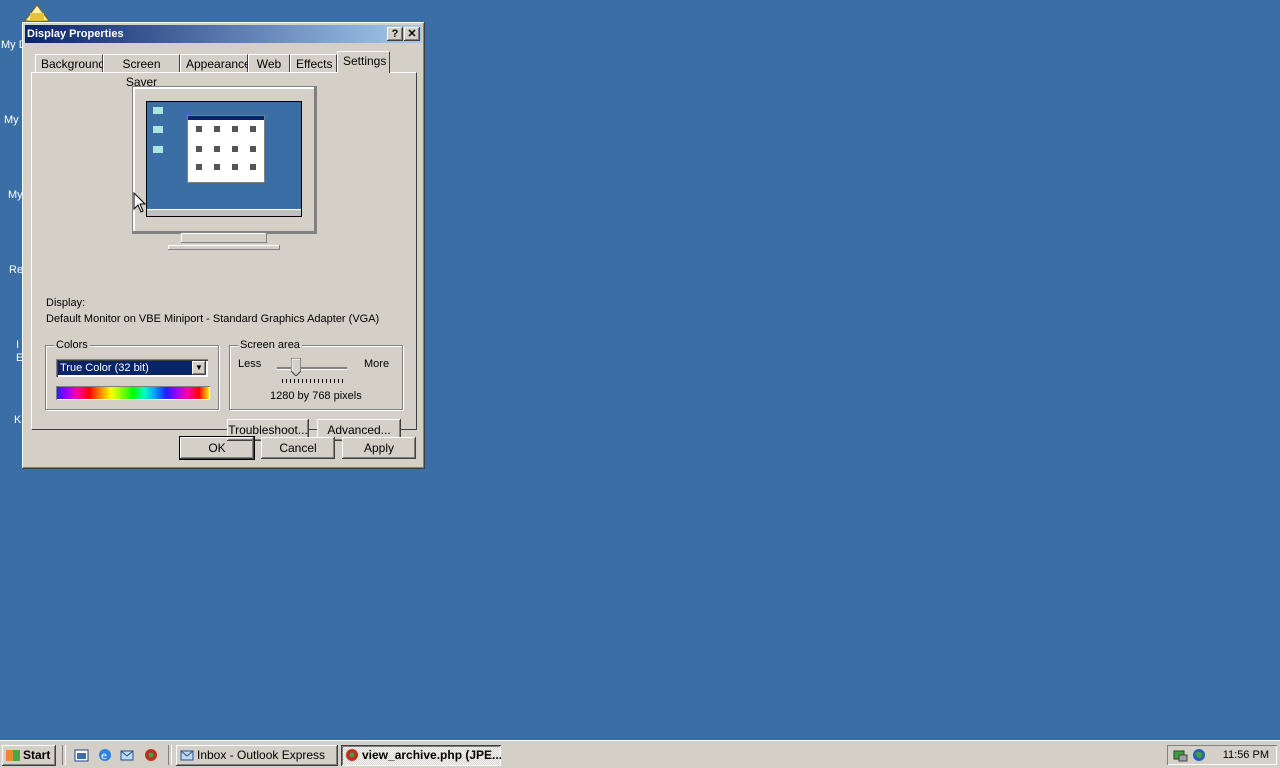  Describe the element at coordinates (29, 755) in the screenshot. I see `start-button: Start` at that location.